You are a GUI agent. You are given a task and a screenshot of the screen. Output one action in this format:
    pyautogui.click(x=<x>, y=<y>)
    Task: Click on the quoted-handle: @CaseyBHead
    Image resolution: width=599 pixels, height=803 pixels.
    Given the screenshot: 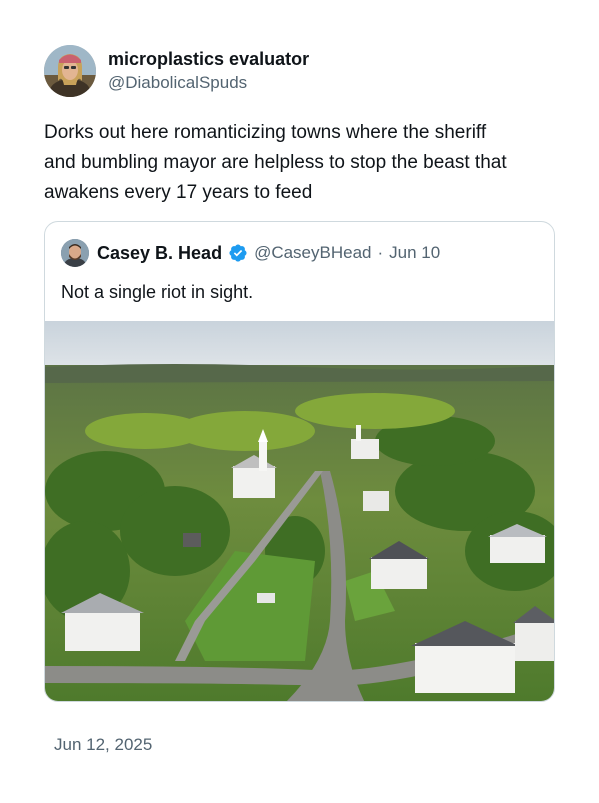 What is the action you would take?
    pyautogui.click(x=312, y=253)
    